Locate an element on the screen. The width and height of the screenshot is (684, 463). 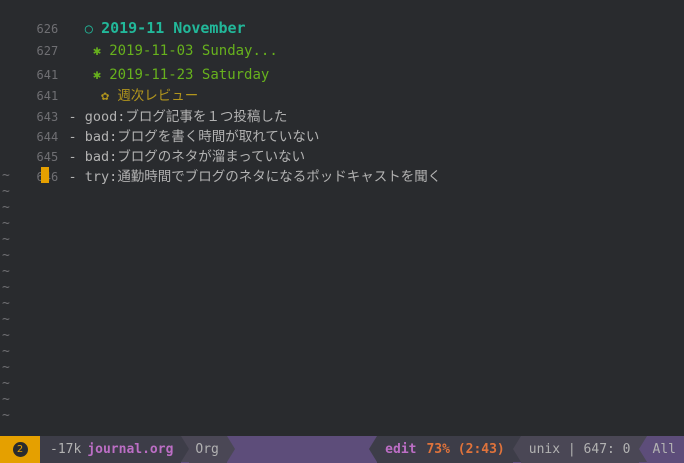
org-heading-level1: 626 ○ 2019-11 November is located at coordinates (342, 18).